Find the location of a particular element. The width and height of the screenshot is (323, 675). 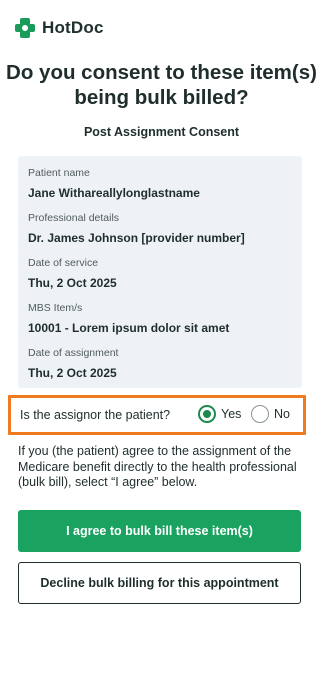

assignor-question: Is the assignor the patient? is located at coordinates (95, 415).